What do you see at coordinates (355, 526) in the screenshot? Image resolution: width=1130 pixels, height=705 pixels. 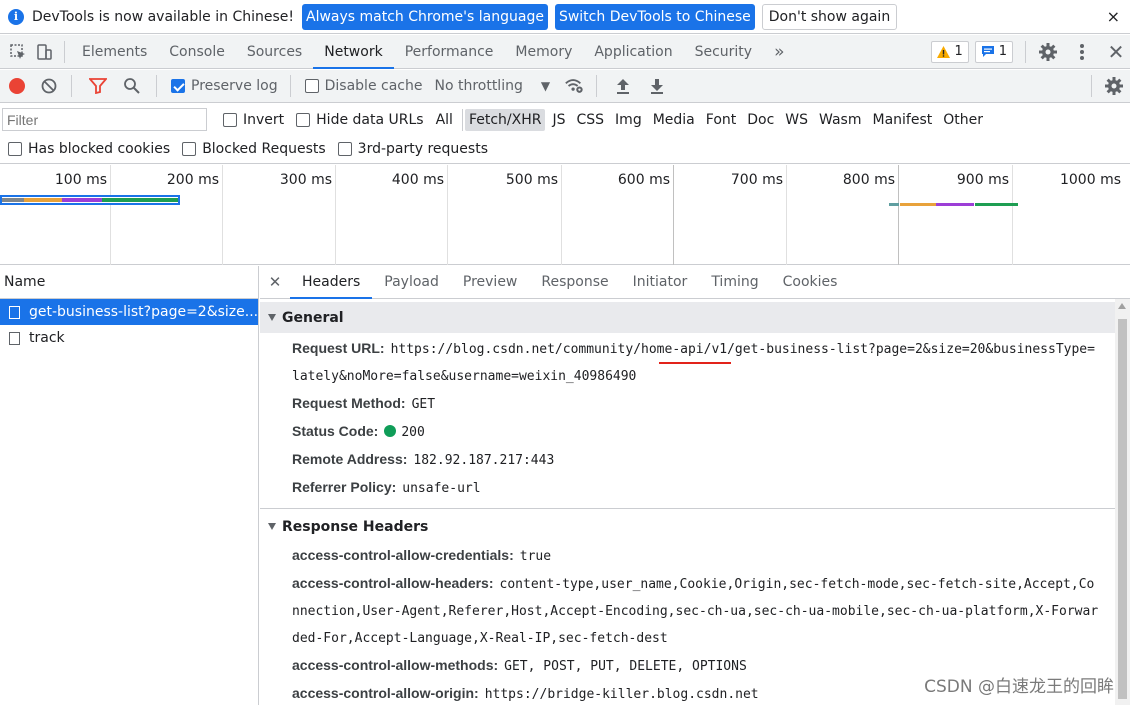 I see `response-headers-title: Response Headers` at bounding box center [355, 526].